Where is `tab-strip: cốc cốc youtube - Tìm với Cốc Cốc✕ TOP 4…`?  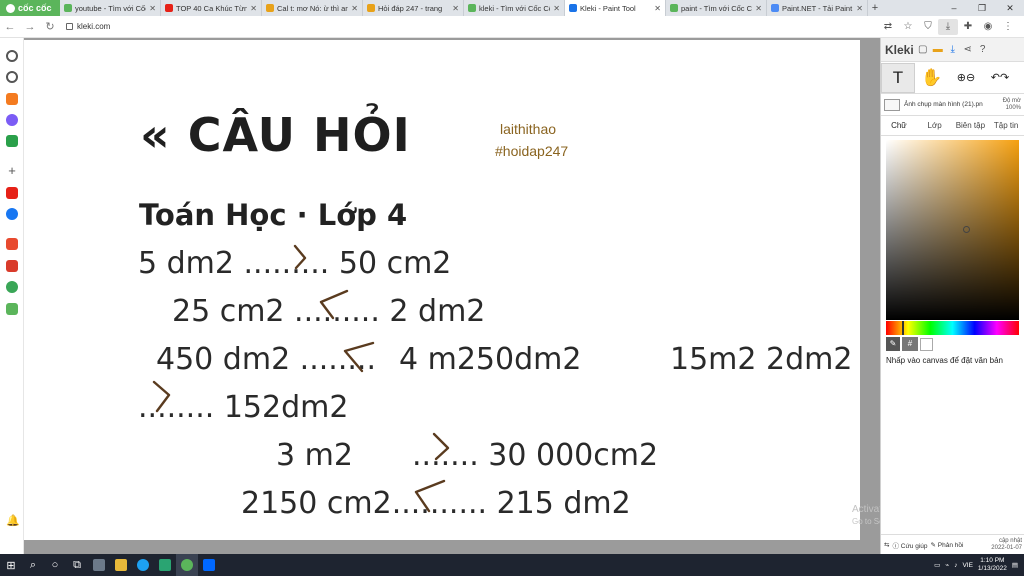 tab-strip: cốc cốc youtube - Tìm với Cốc Cốc✕ TOP 4… is located at coordinates (512, 8).